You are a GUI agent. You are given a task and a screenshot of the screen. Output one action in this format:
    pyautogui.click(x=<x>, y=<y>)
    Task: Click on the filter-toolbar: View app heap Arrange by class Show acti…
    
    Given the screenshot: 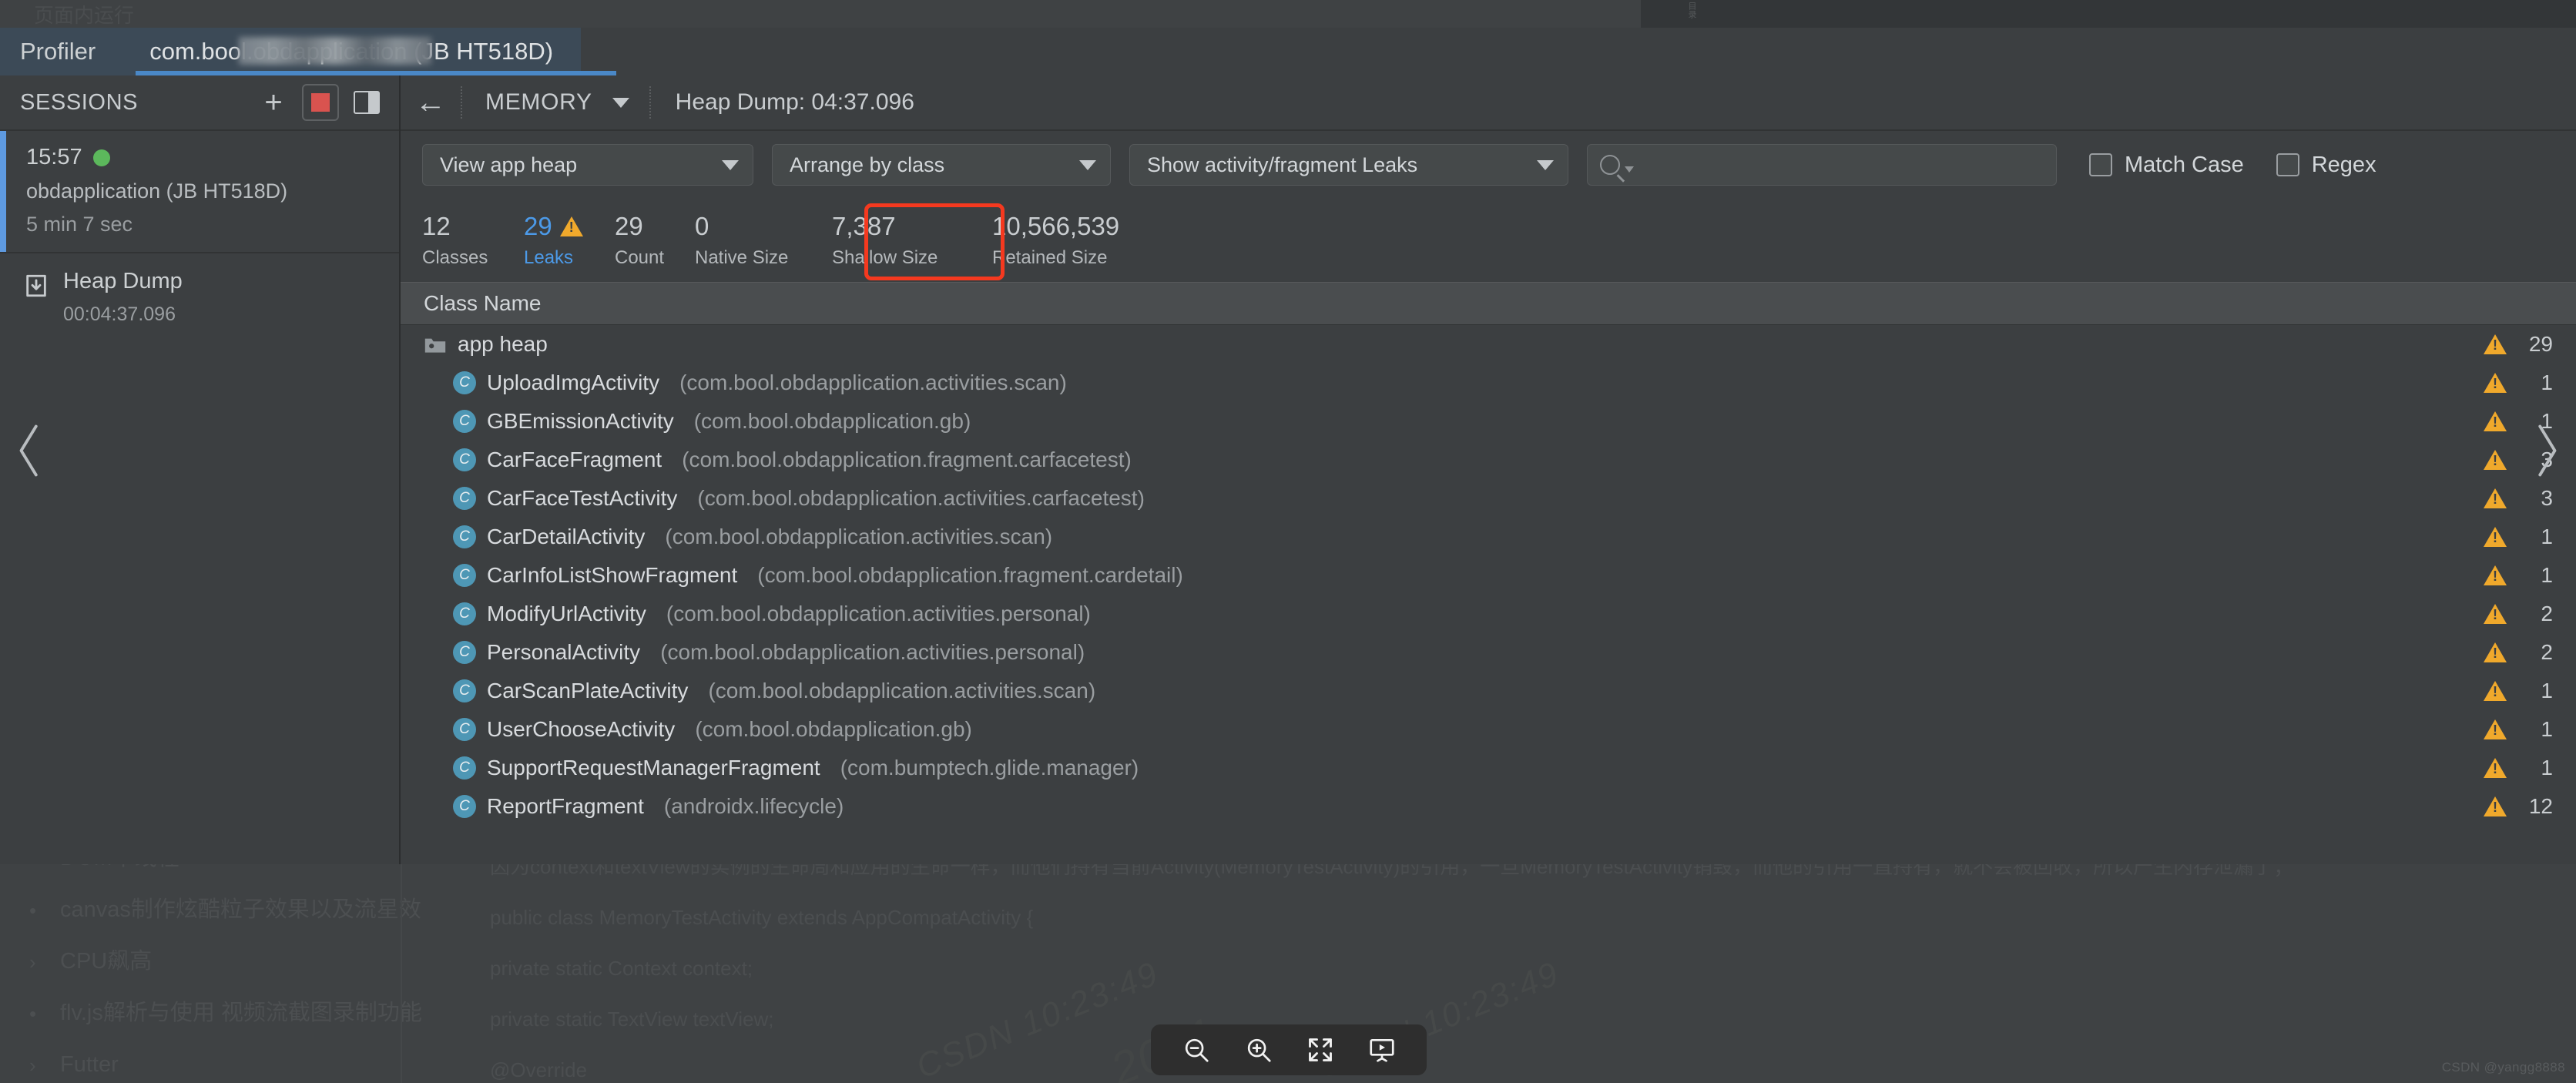 What is the action you would take?
    pyautogui.click(x=1488, y=165)
    